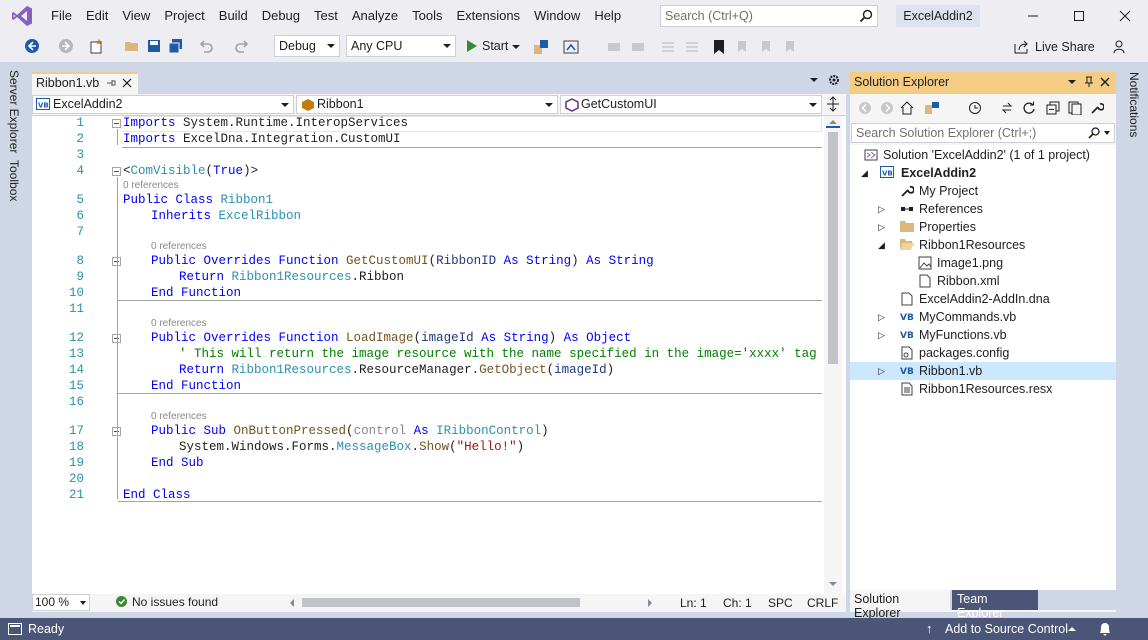 This screenshot has height=640, width=1148. Describe the element at coordinates (983, 335) in the screenshot. I see `tree-item-myfunctions-vb: ▷ VB MyFunctions.vb` at that location.